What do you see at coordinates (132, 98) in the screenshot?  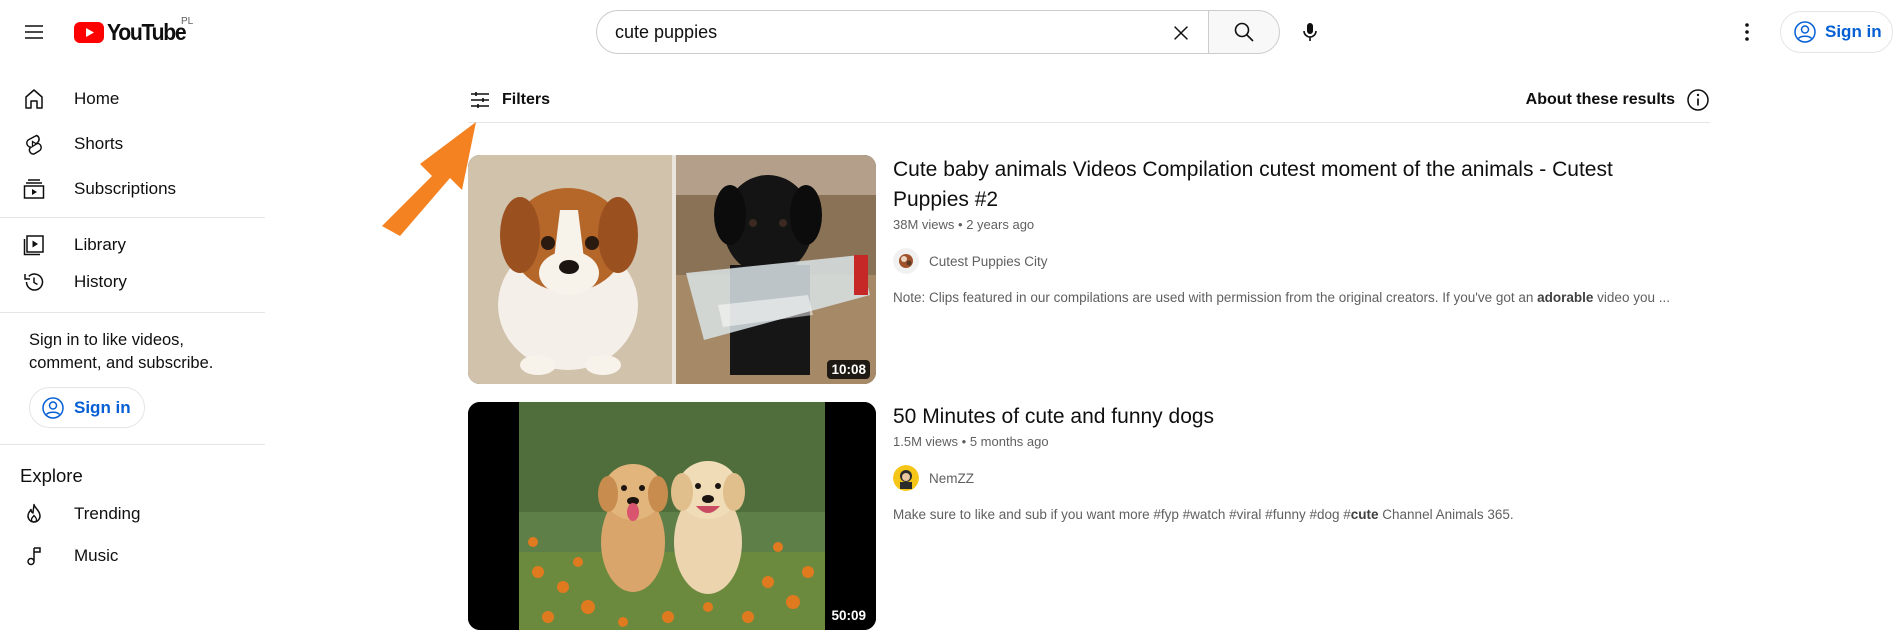 I see `sidebar-item-home: Home` at bounding box center [132, 98].